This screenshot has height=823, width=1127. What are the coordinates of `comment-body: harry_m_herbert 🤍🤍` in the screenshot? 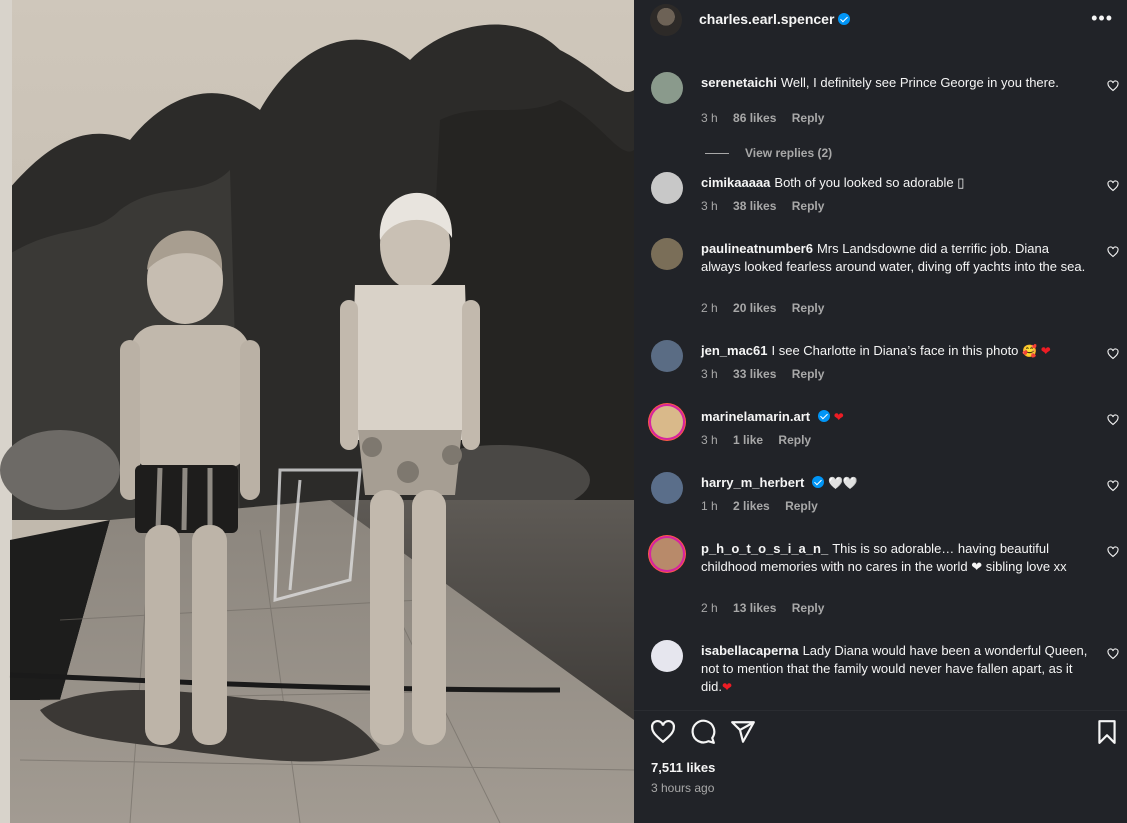 It's located at (896, 483).